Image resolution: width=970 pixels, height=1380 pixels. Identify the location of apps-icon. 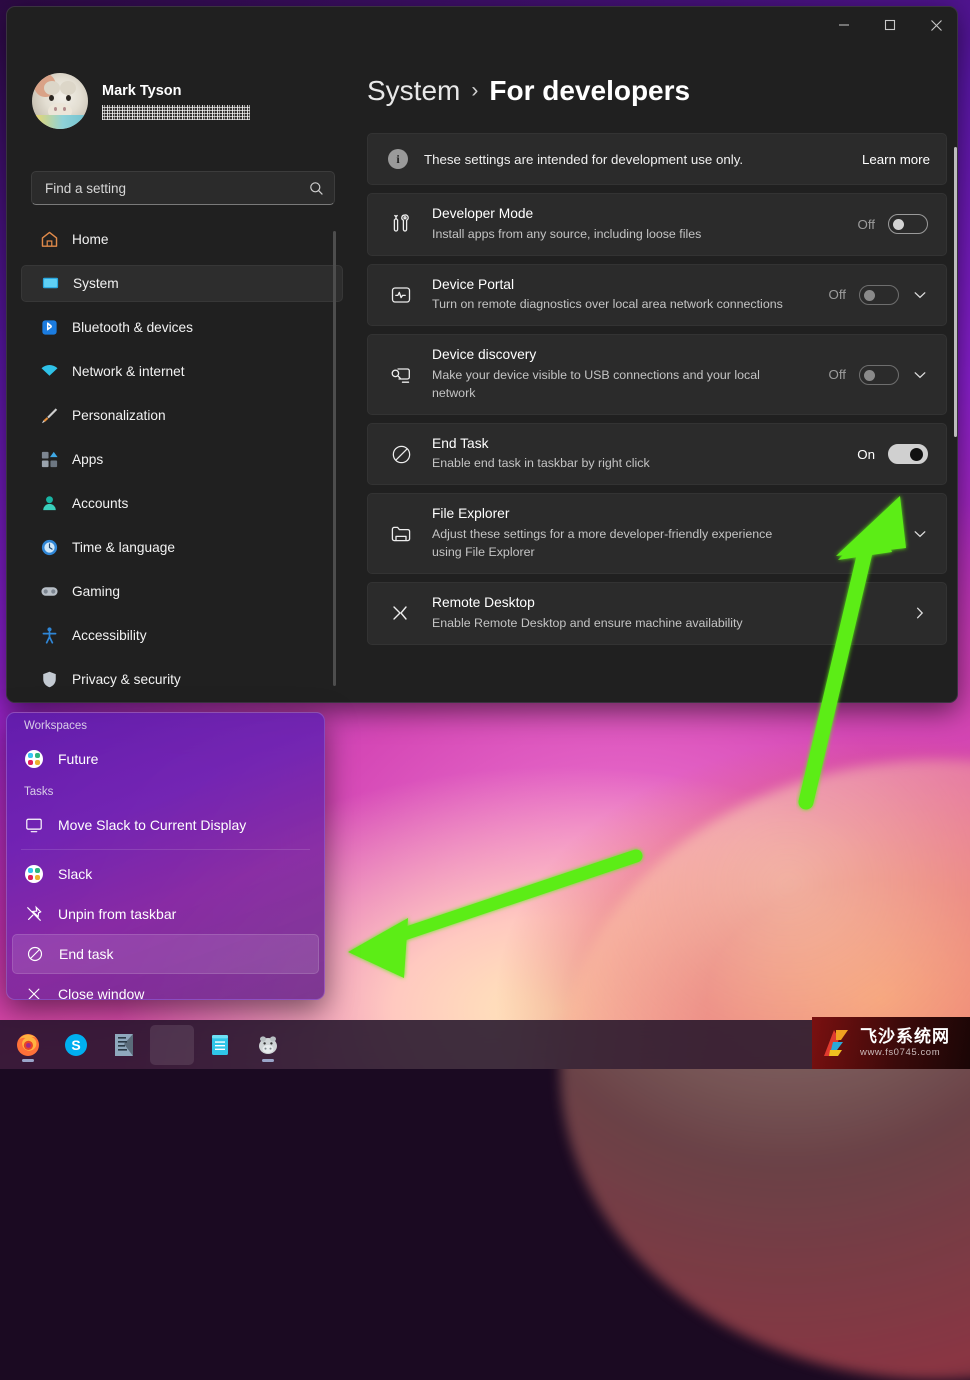
(49, 460).